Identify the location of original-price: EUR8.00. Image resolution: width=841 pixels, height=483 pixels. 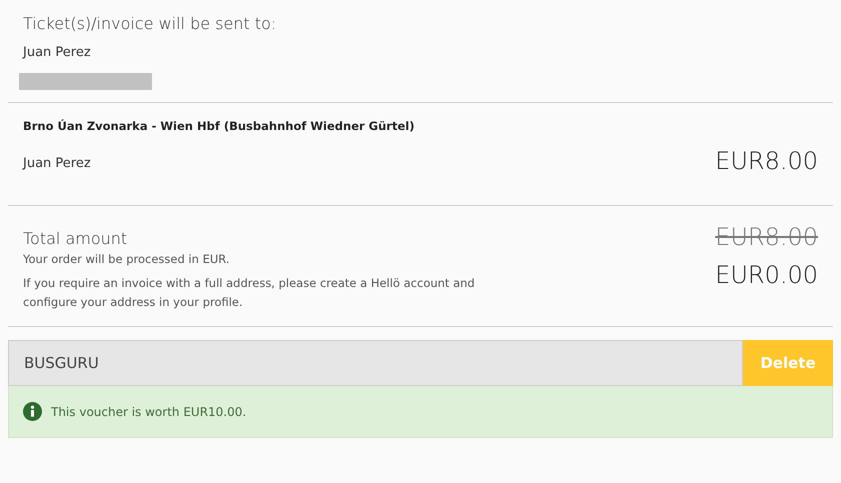
(766, 237).